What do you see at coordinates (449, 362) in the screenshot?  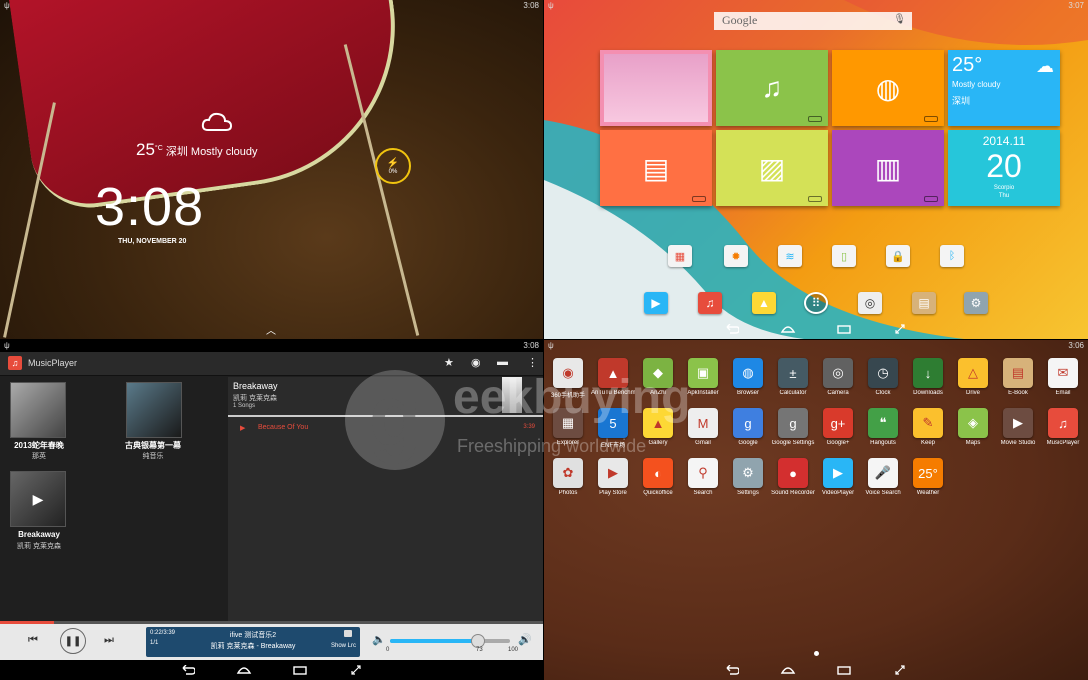 I see `favorite-star-icon: ★` at bounding box center [449, 362].